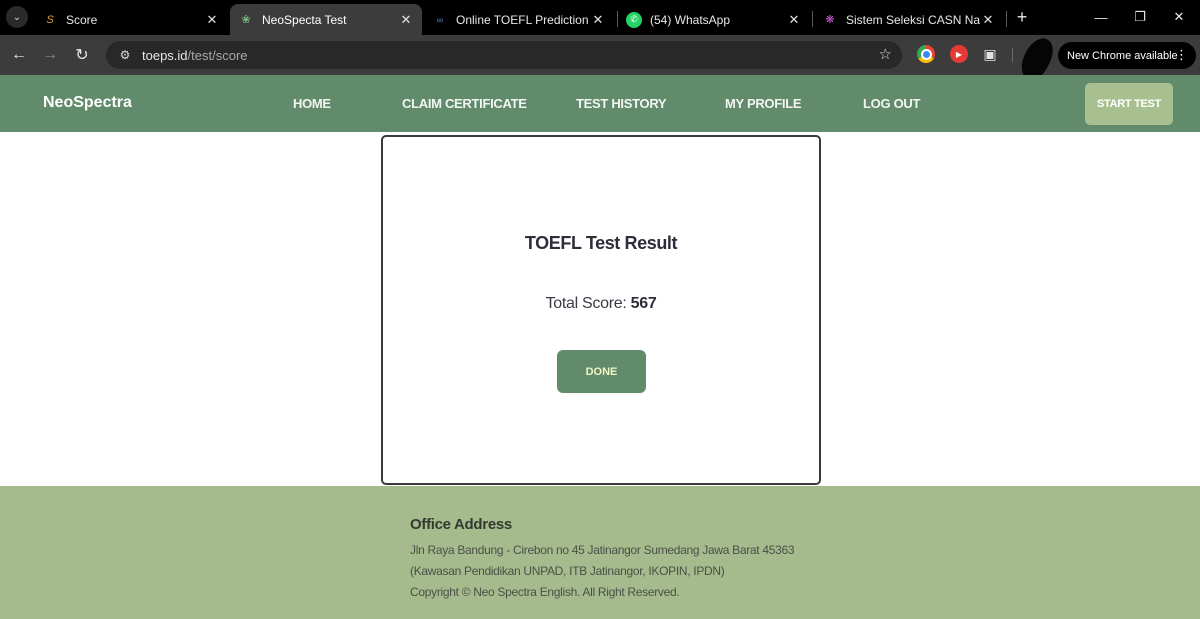  I want to click on reload-icon: ↻, so click(82, 55).